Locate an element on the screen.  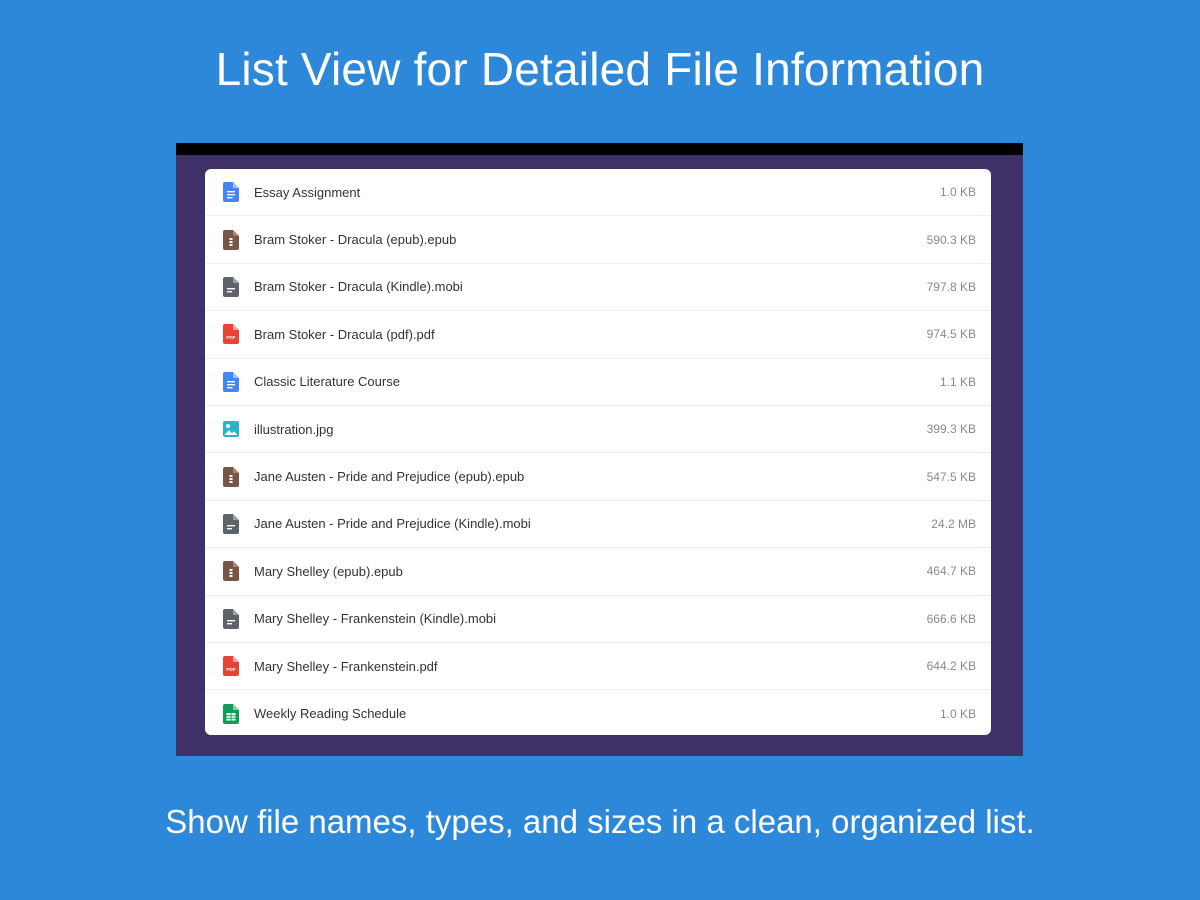
file-row: Weekly Reading Schedule 1.0 KB is located at coordinates (598, 712).